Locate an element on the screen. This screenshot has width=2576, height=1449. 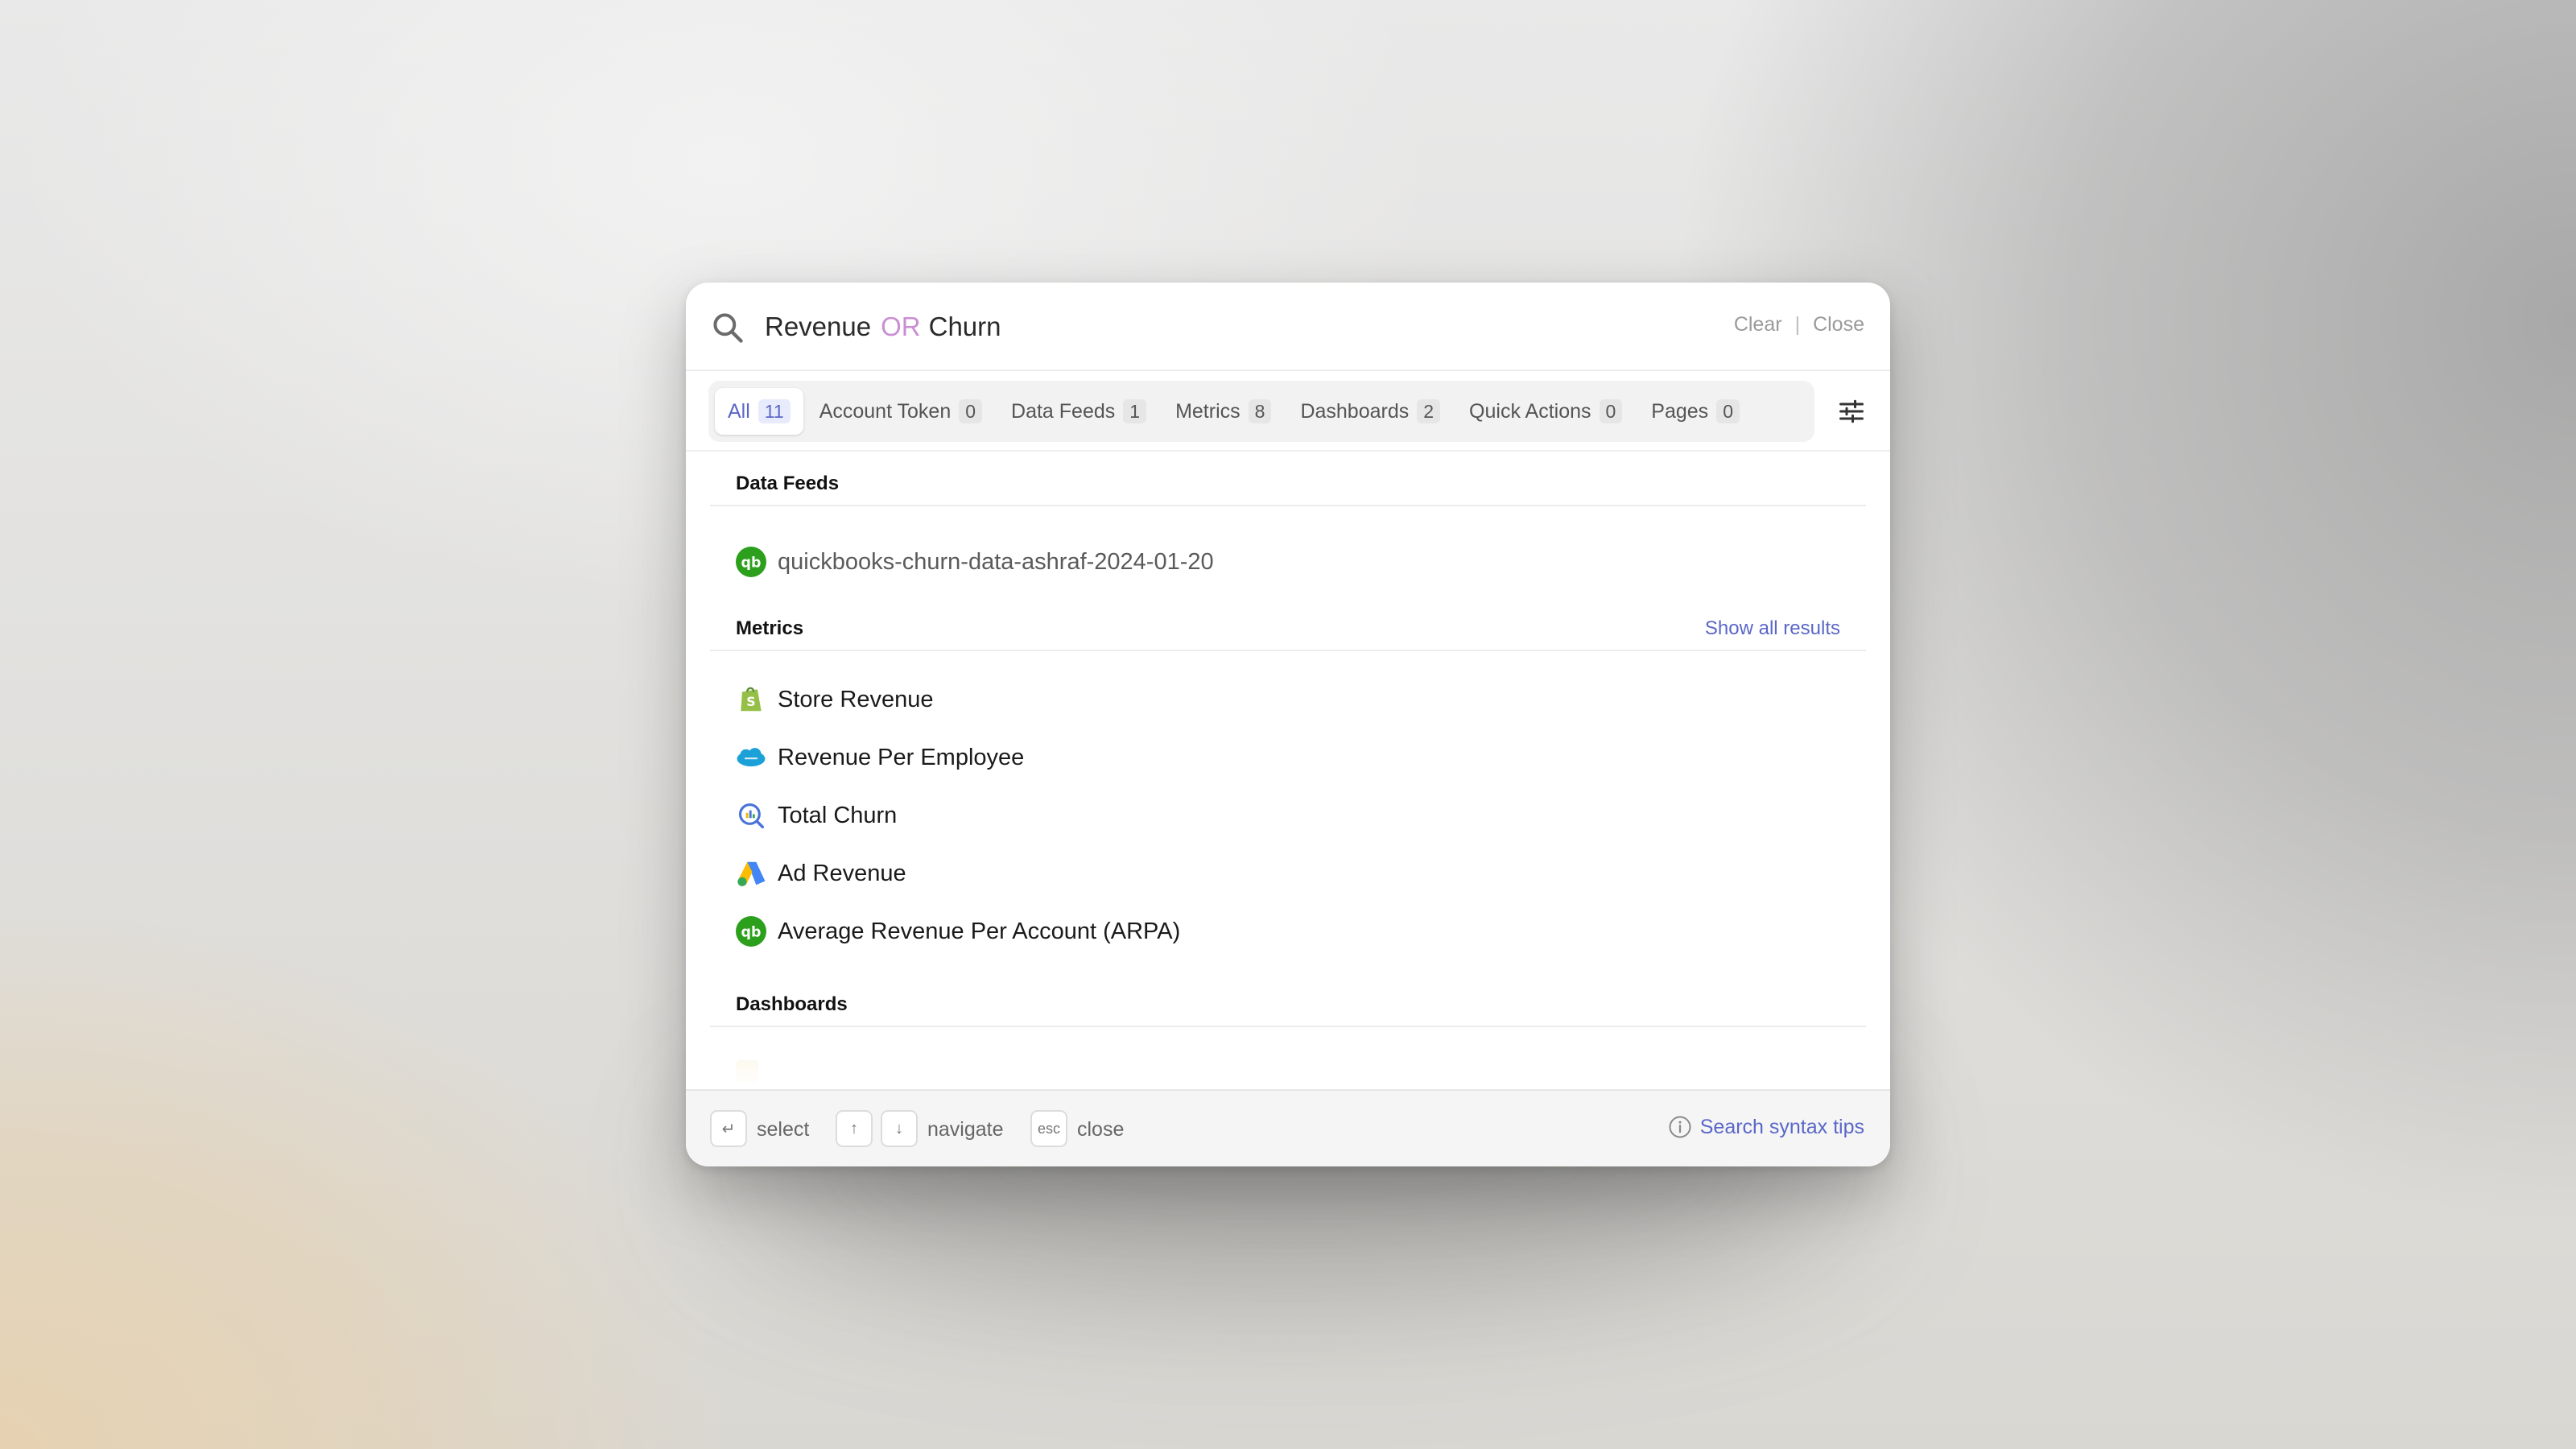
tab-pages: Pages 0 is located at coordinates (1695, 411).